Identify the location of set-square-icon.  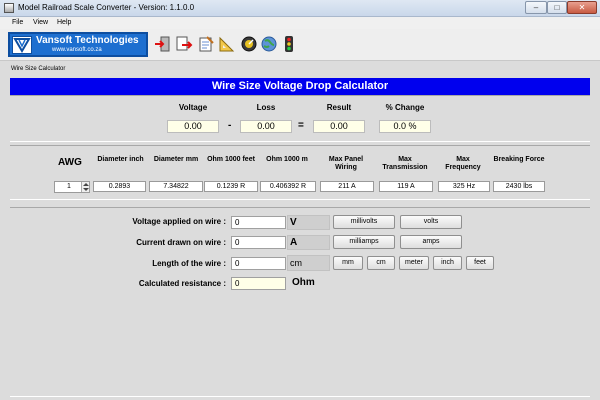
(227, 44).